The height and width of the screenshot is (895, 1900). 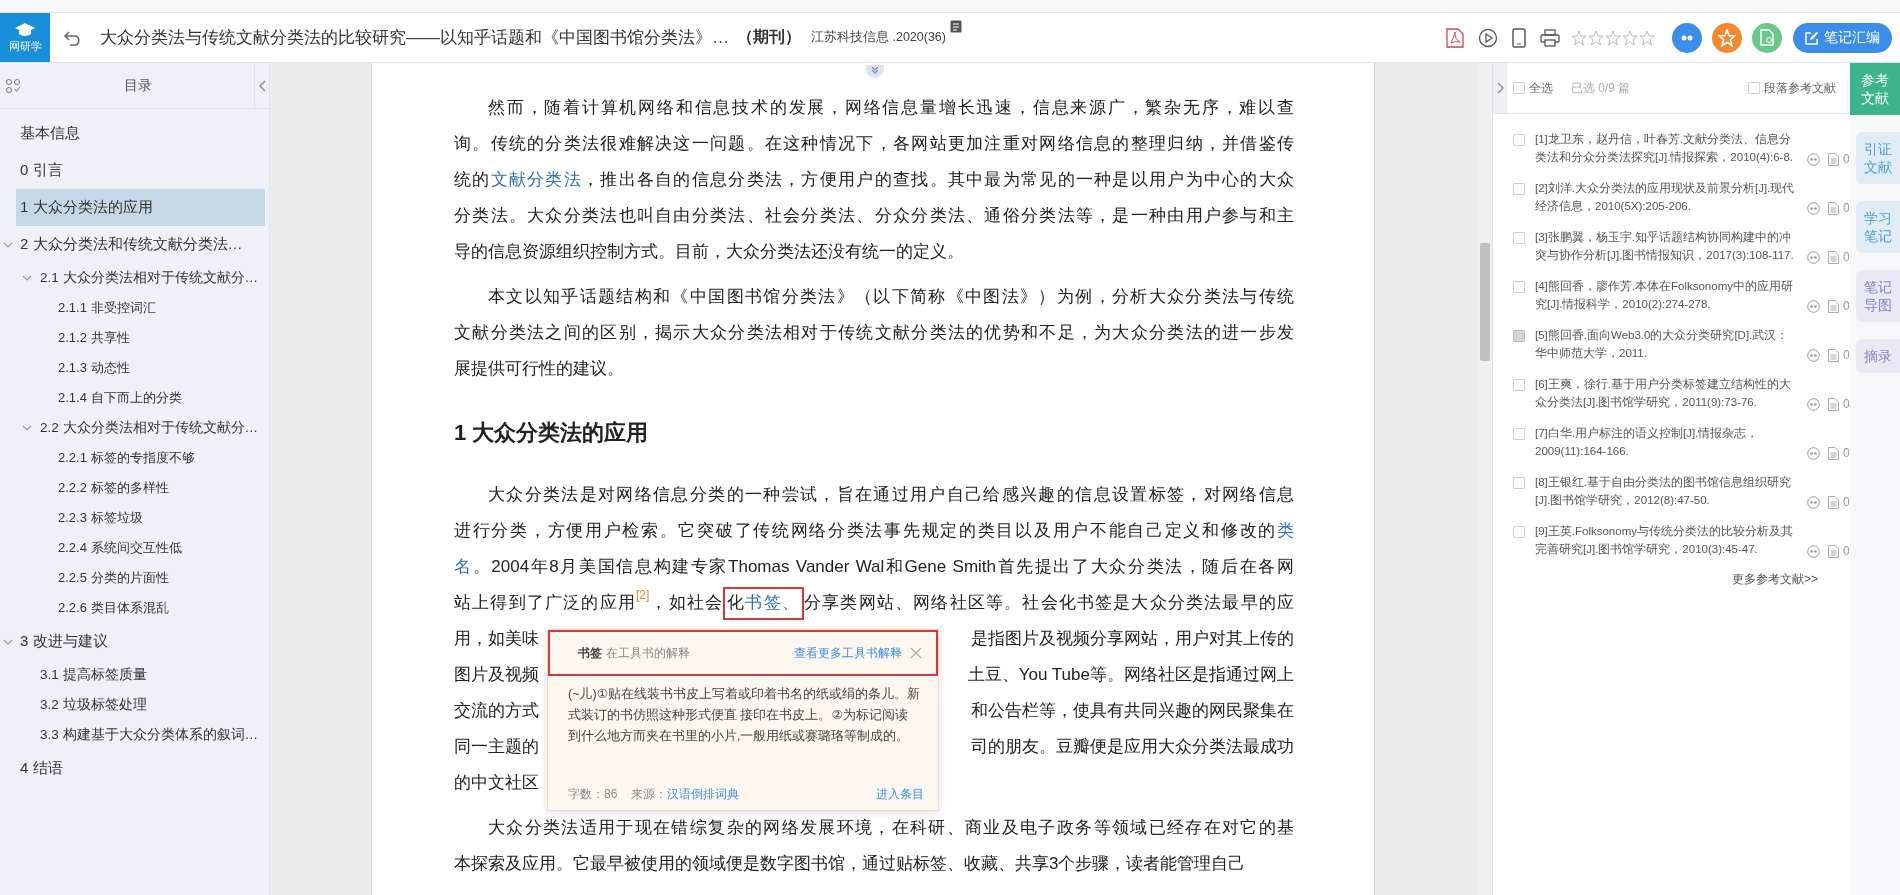 What do you see at coordinates (134, 641) in the screenshot?
I see `toc-item: 3 改进与建议` at bounding box center [134, 641].